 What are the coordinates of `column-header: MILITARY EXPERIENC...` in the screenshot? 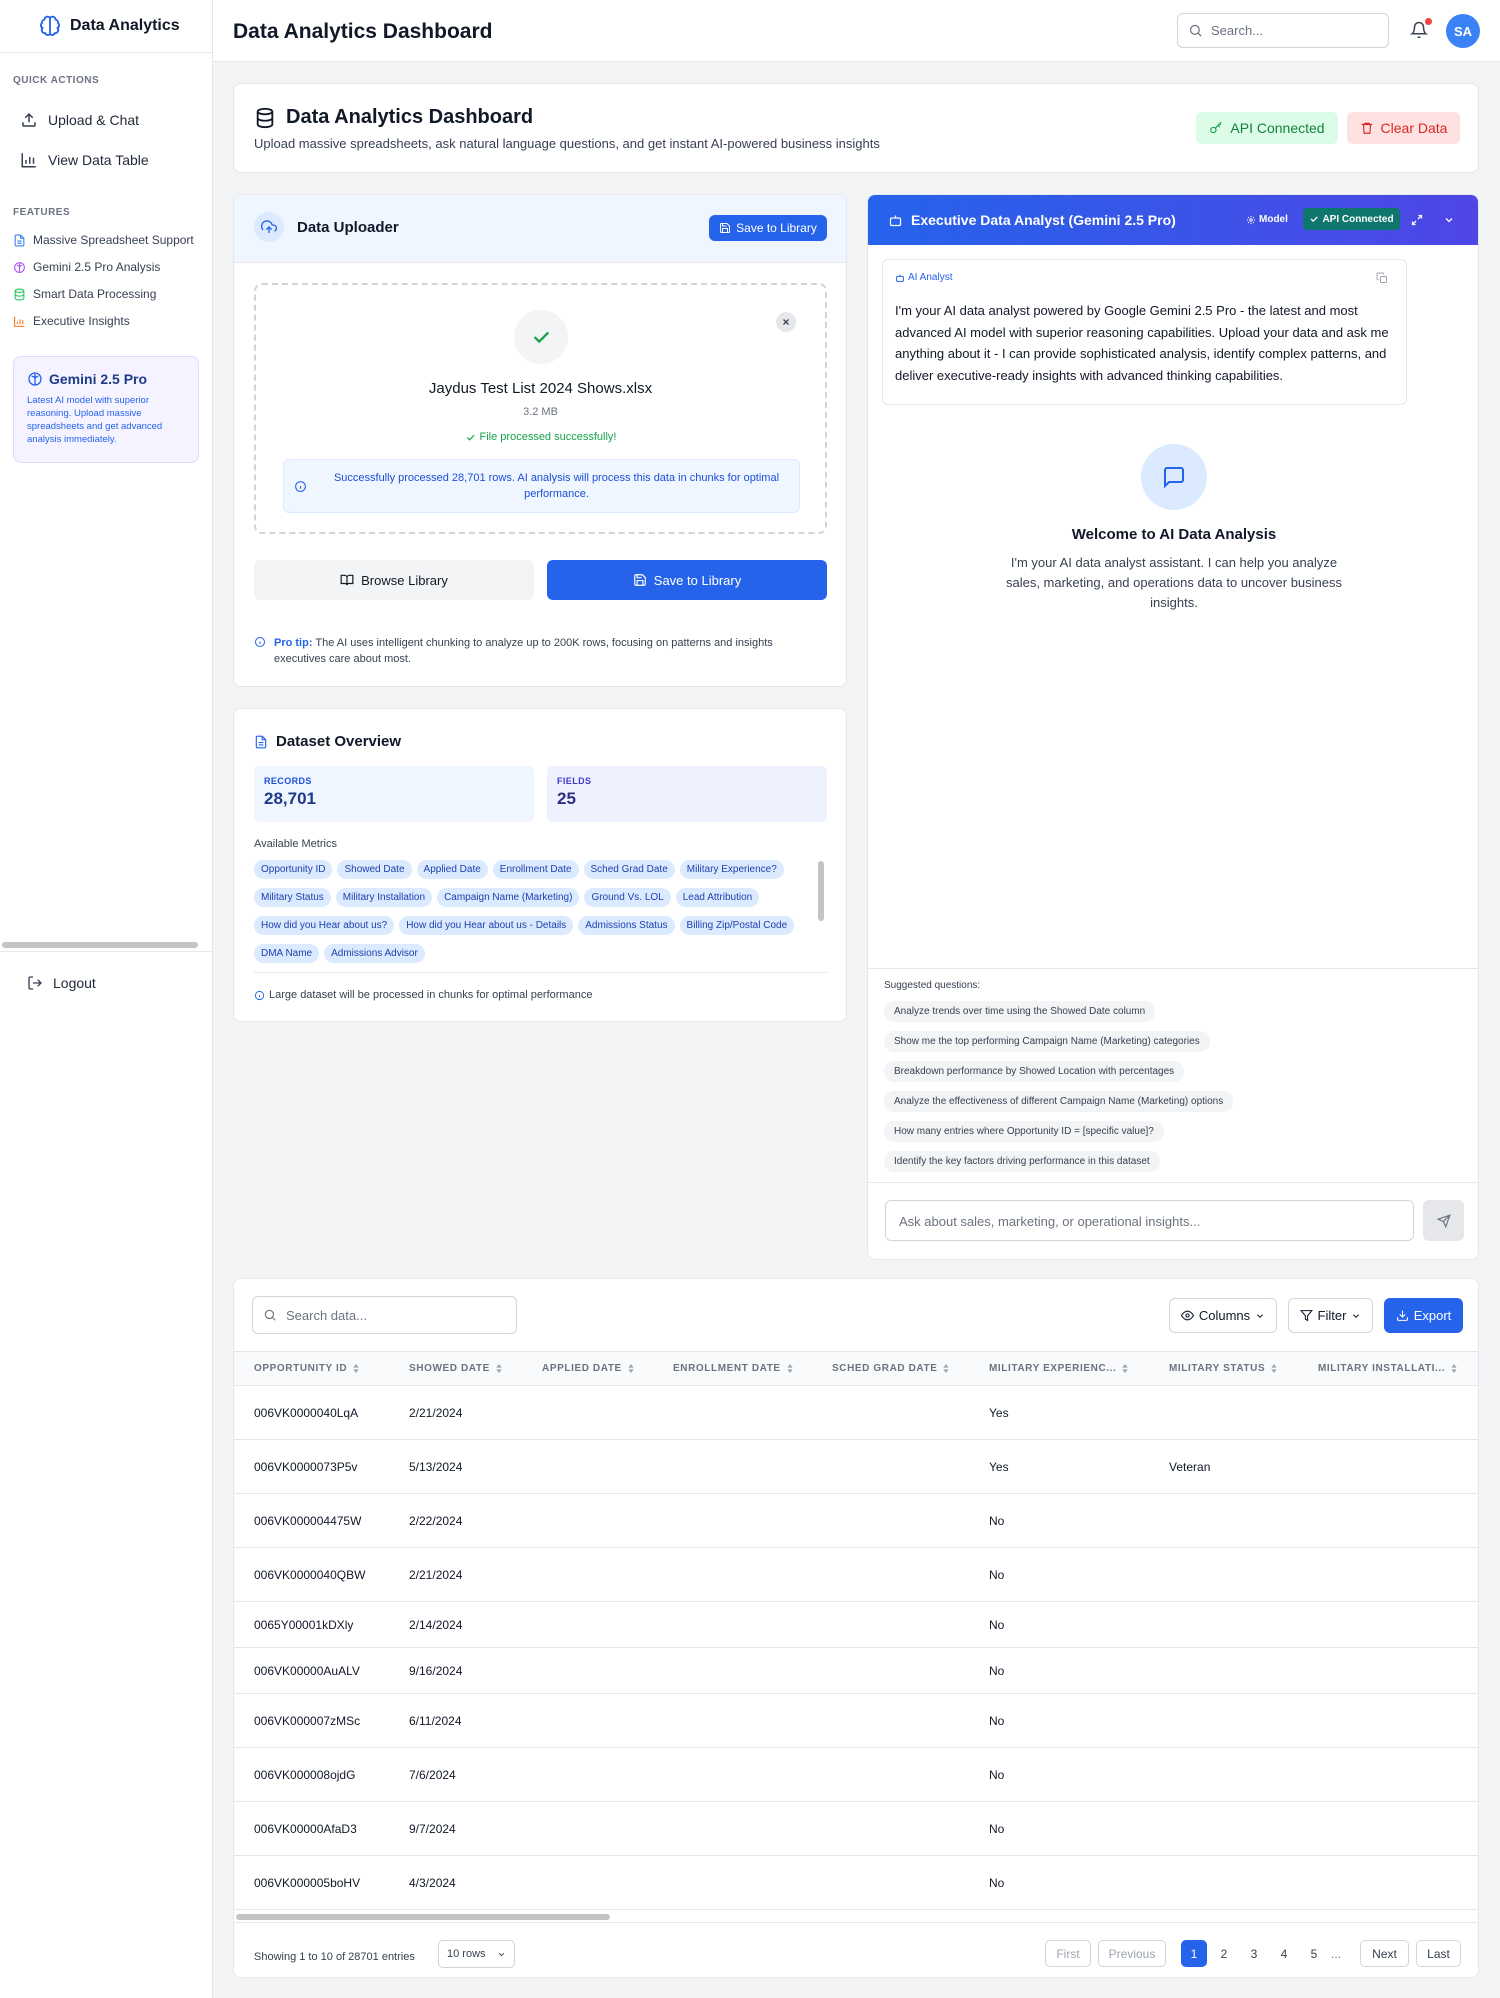 It's located at (1059, 1368).